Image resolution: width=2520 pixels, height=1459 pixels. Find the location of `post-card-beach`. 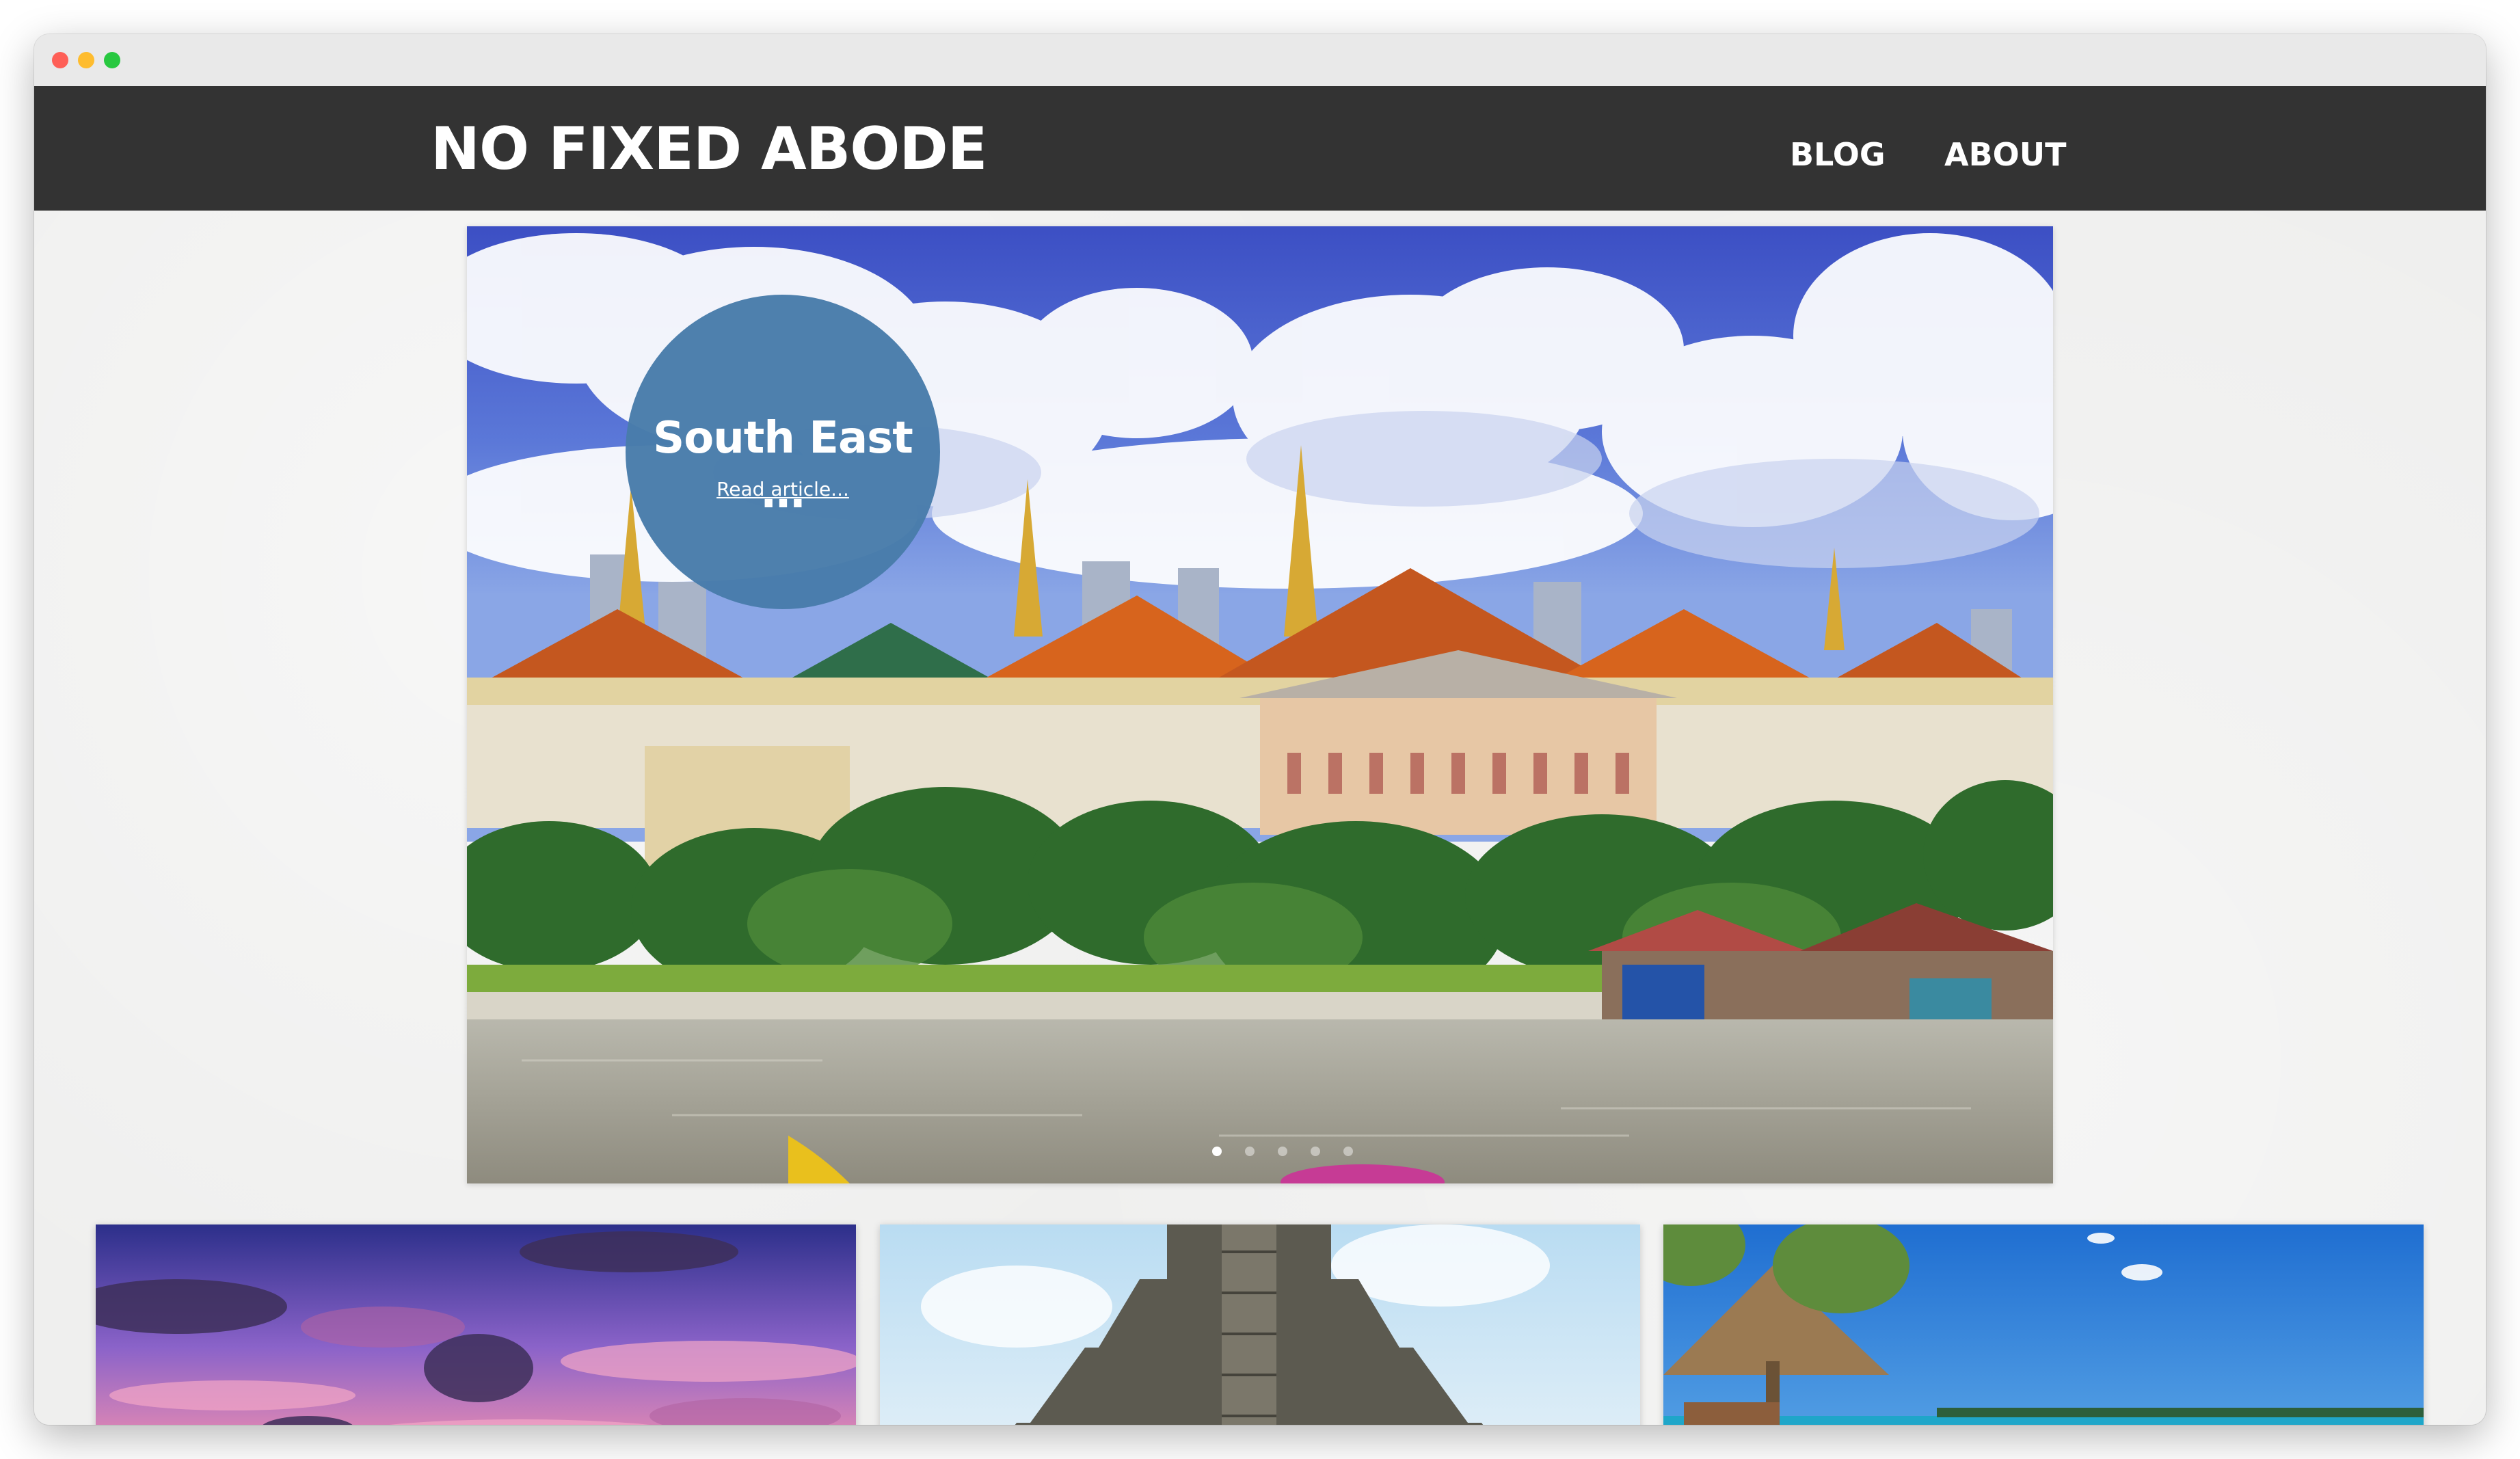

post-card-beach is located at coordinates (2043, 1324).